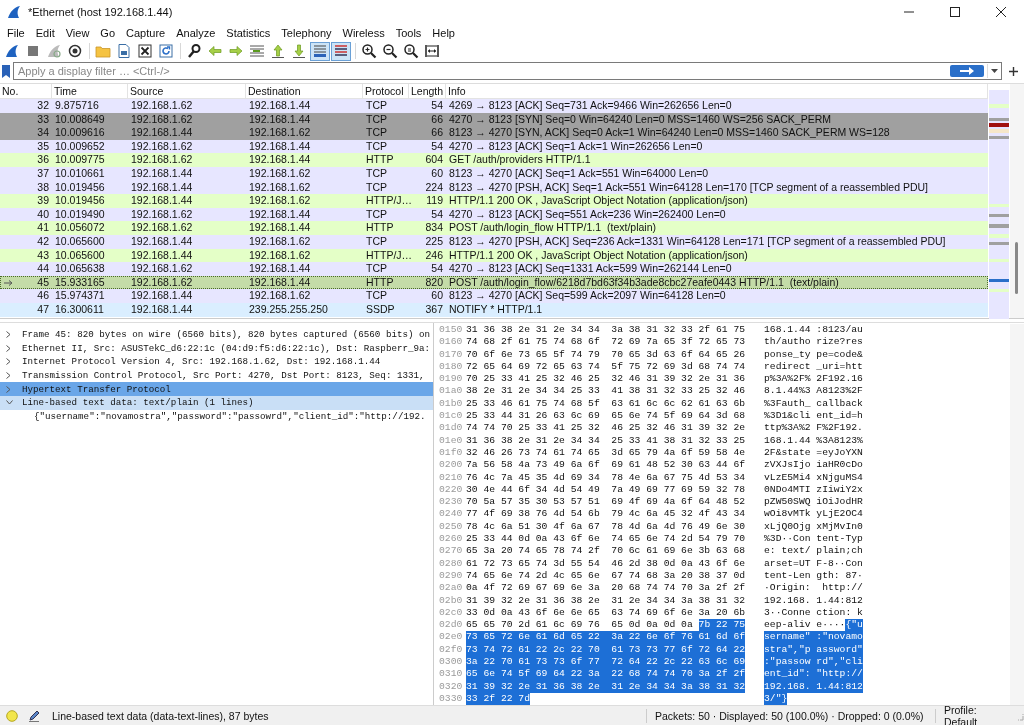 The height and width of the screenshot is (725, 1024). I want to click on autoscroll-button, so click(320, 51).